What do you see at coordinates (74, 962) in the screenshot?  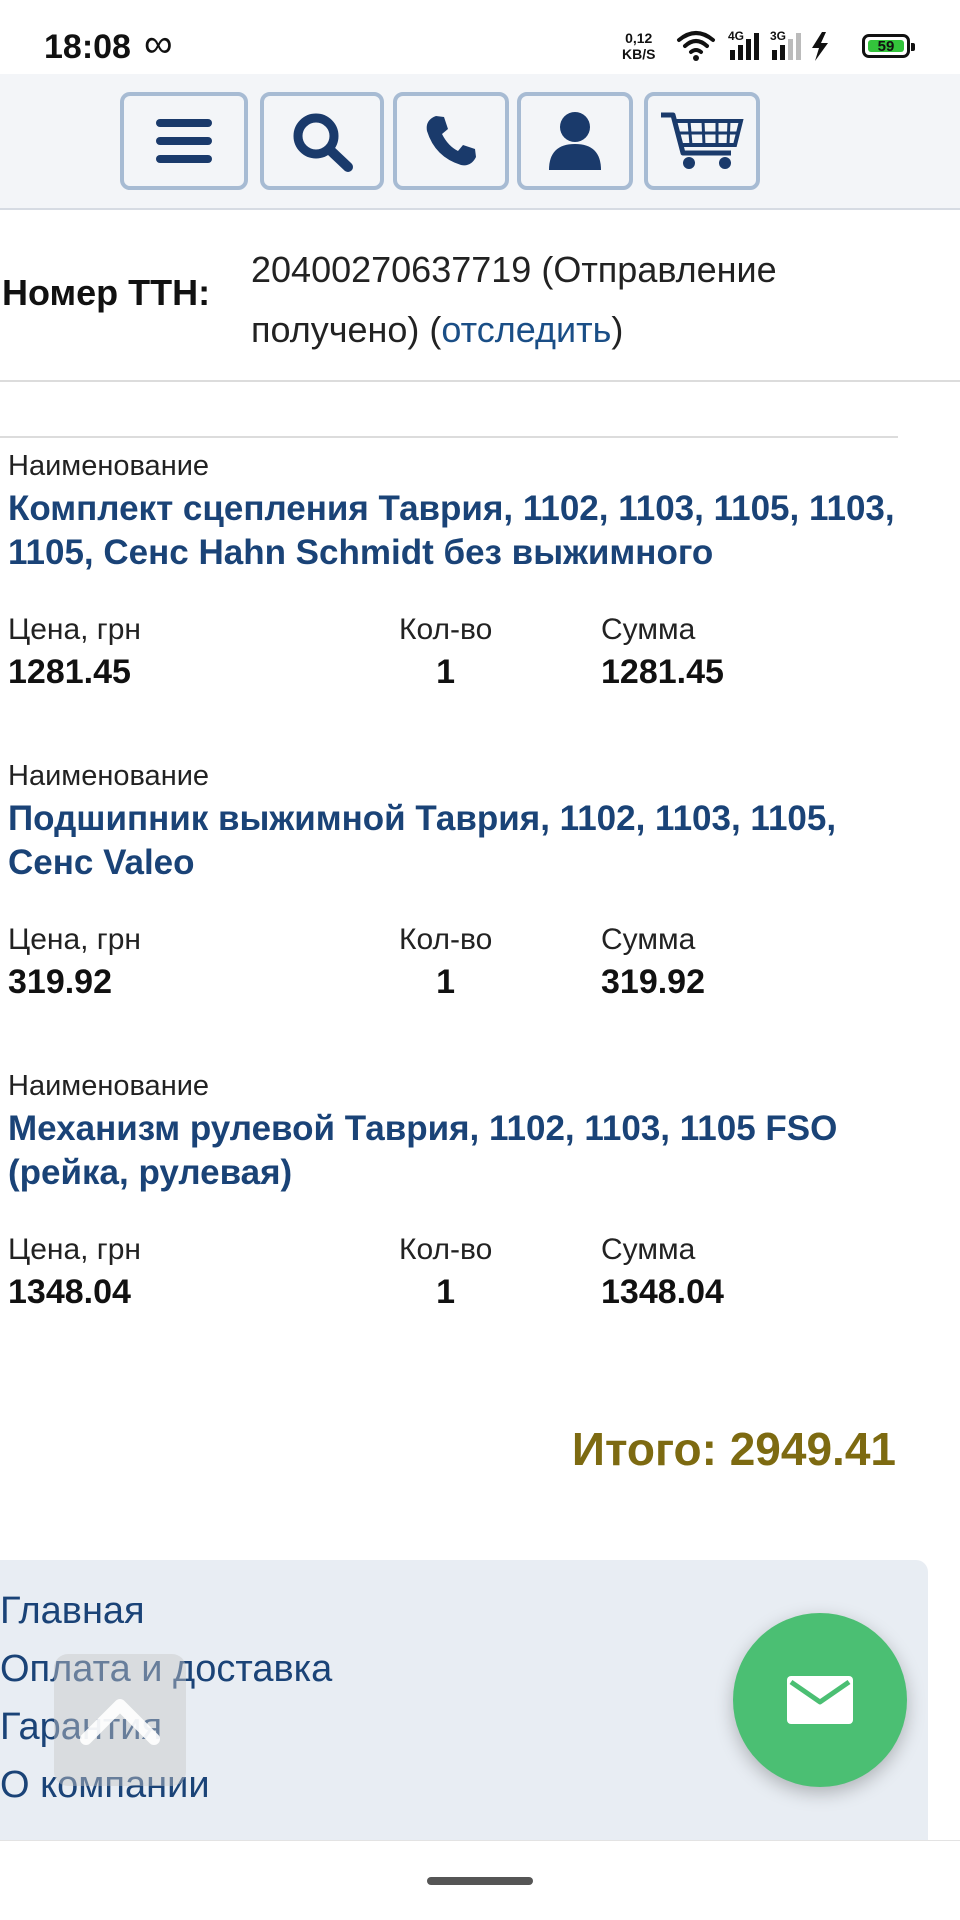 I see `price-column: Цена, грн 319.92` at bounding box center [74, 962].